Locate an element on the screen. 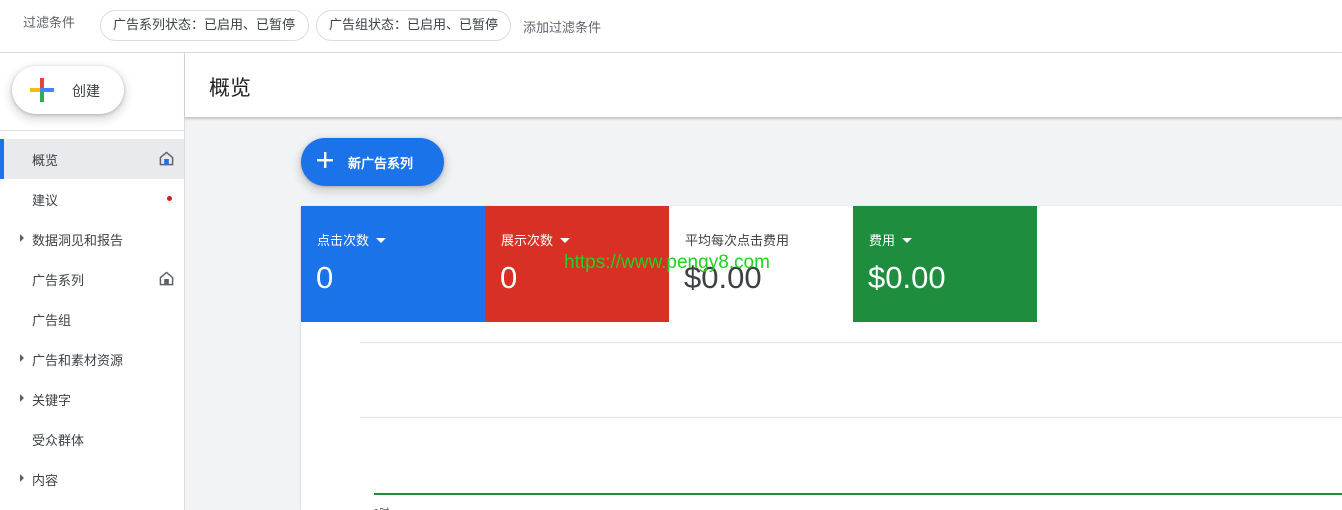  add-filter-link: 添加过滤条件 is located at coordinates (562, 26).